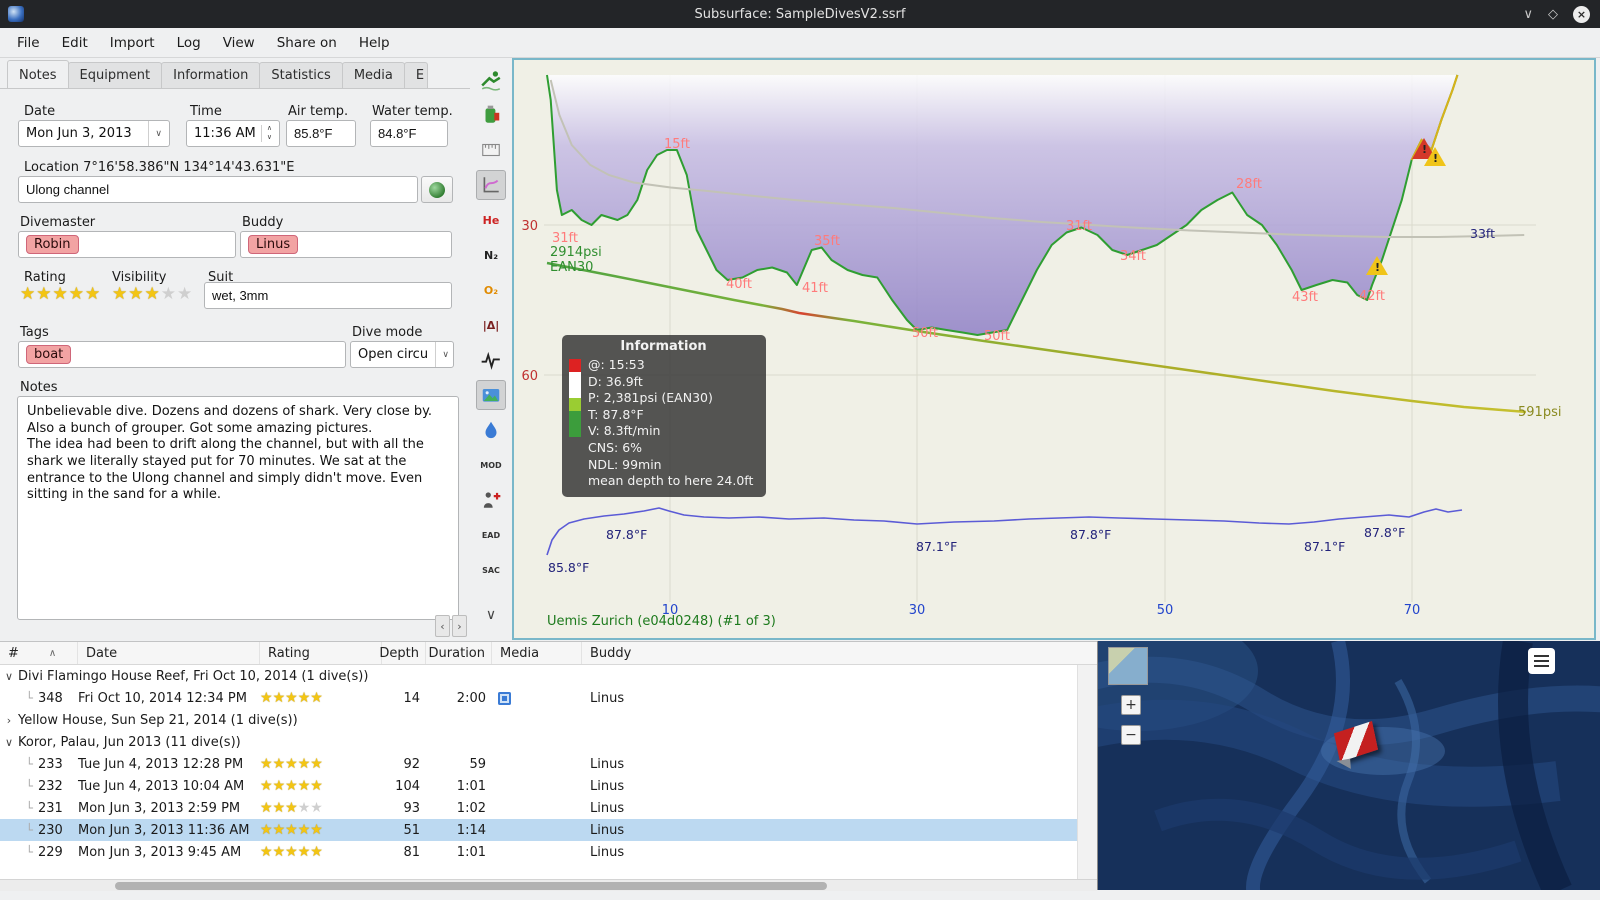  What do you see at coordinates (189, 43) in the screenshot?
I see `menu-log: Log` at bounding box center [189, 43].